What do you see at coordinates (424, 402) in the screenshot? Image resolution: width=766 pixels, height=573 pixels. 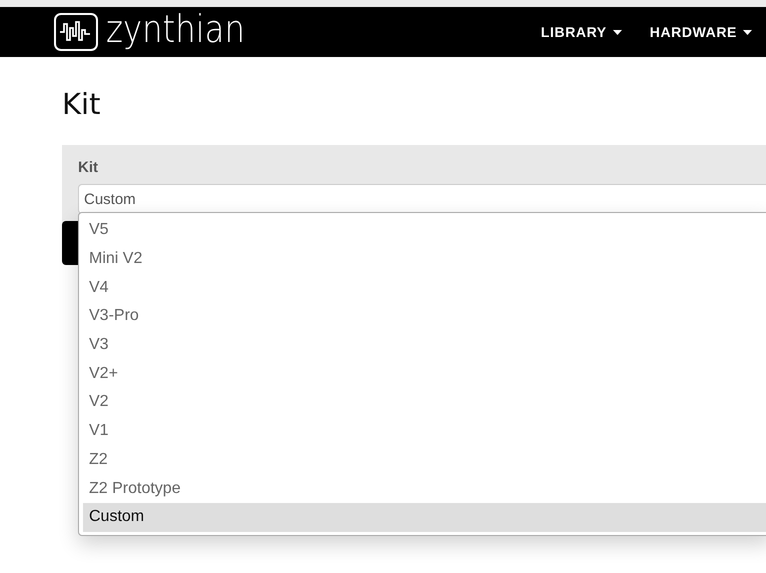 I see `dropdown-option: V2` at bounding box center [424, 402].